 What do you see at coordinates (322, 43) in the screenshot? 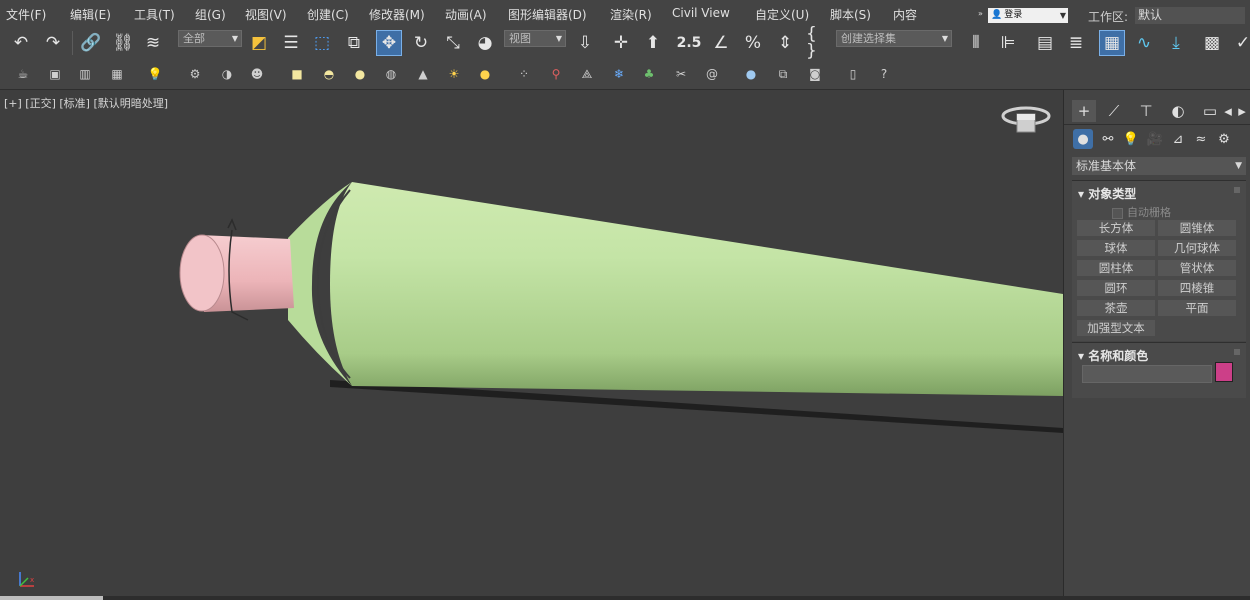
I see `rectangular-selection-icon: ⬚` at bounding box center [322, 43].